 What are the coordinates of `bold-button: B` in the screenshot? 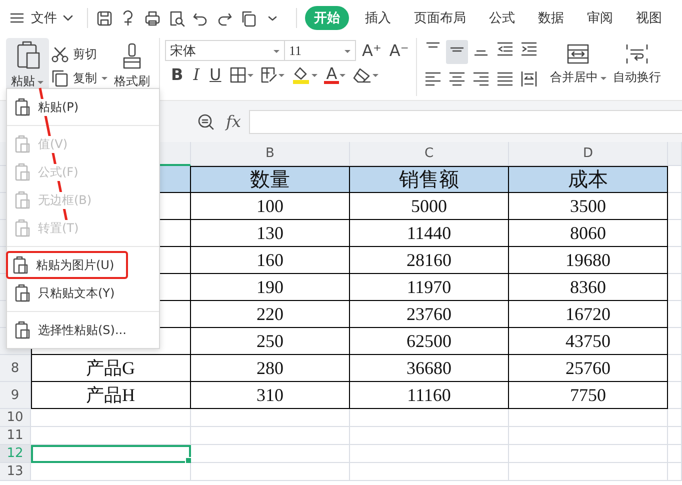 It's located at (177, 75).